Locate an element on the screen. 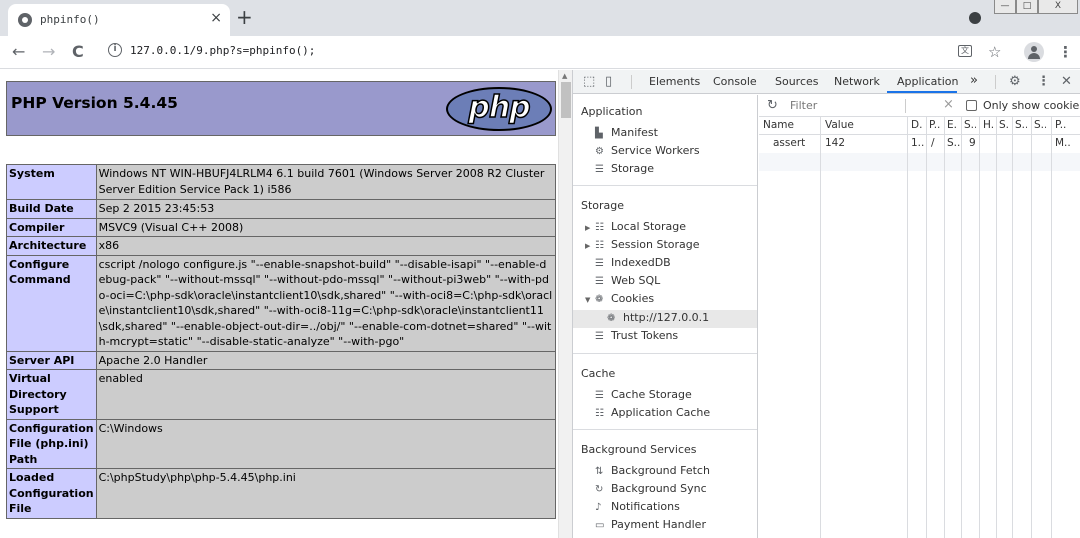 The image size is (1080, 538). close-window-button: X is located at coordinates (1058, 7).